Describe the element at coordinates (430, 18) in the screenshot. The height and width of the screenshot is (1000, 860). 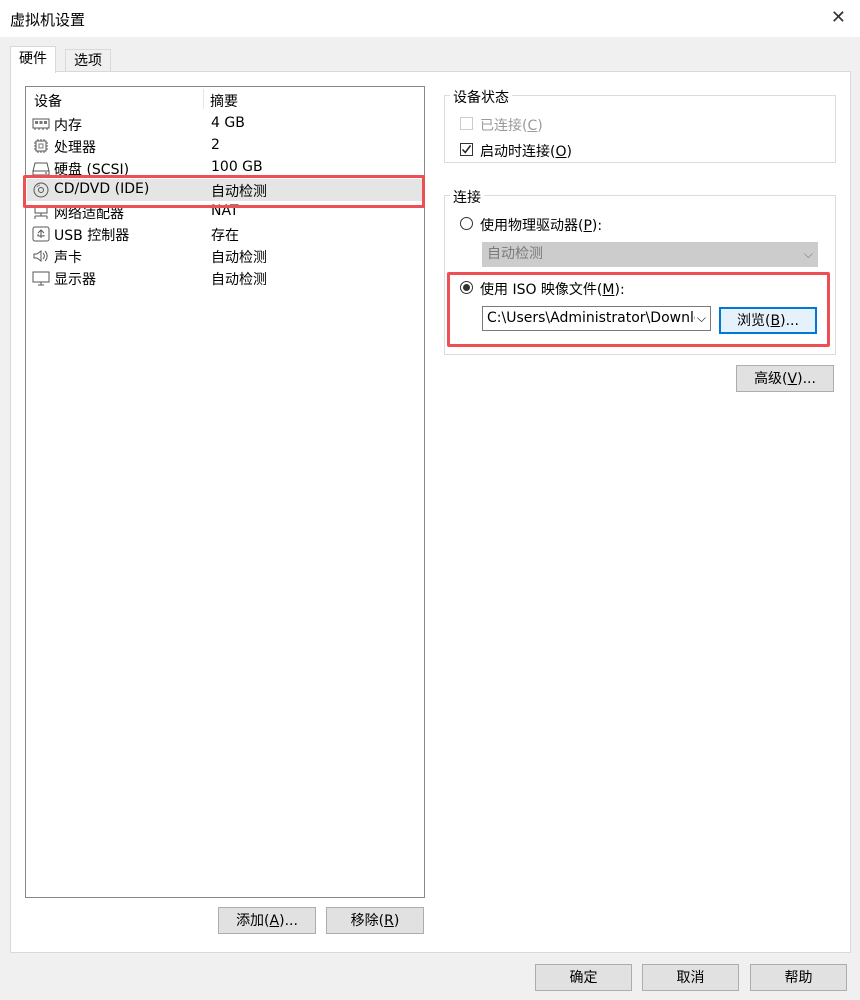
I see `title-bar: 虚拟机设置 ✕` at that location.